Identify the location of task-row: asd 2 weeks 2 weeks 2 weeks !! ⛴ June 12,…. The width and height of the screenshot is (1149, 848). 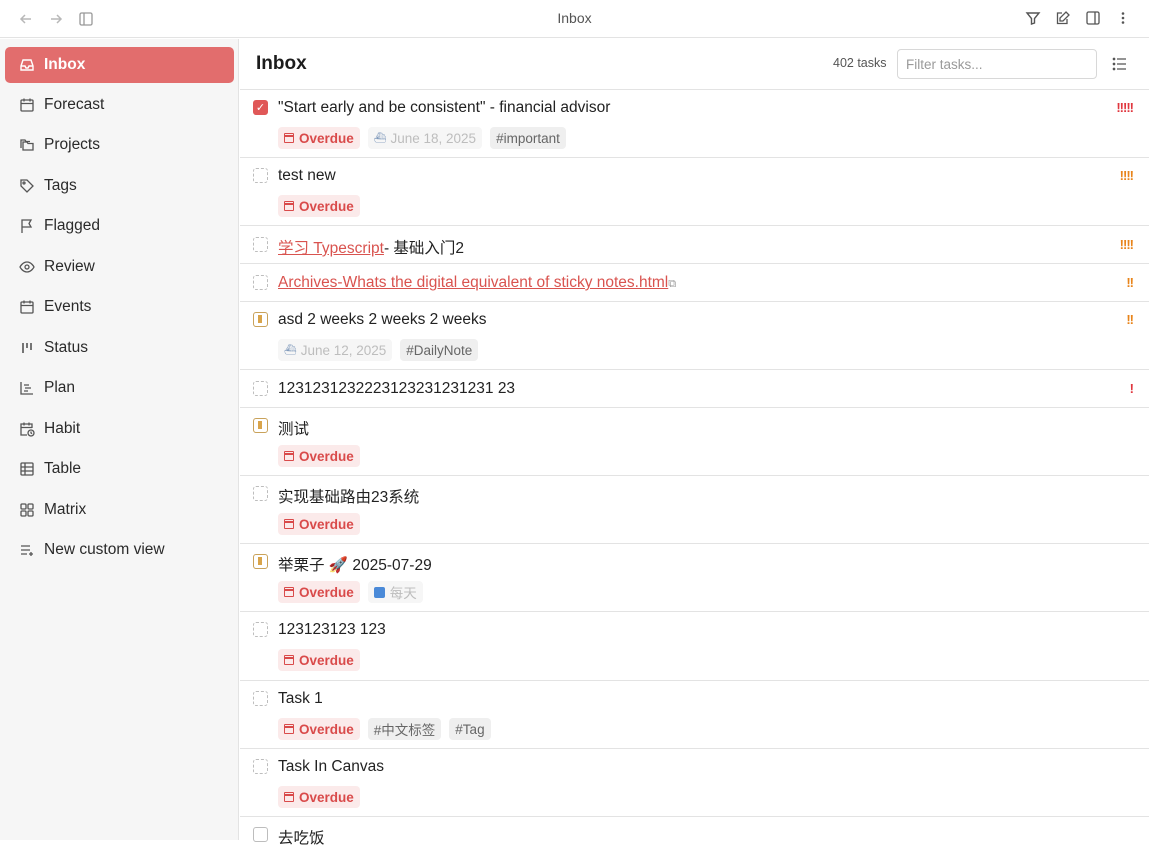
(694, 336).